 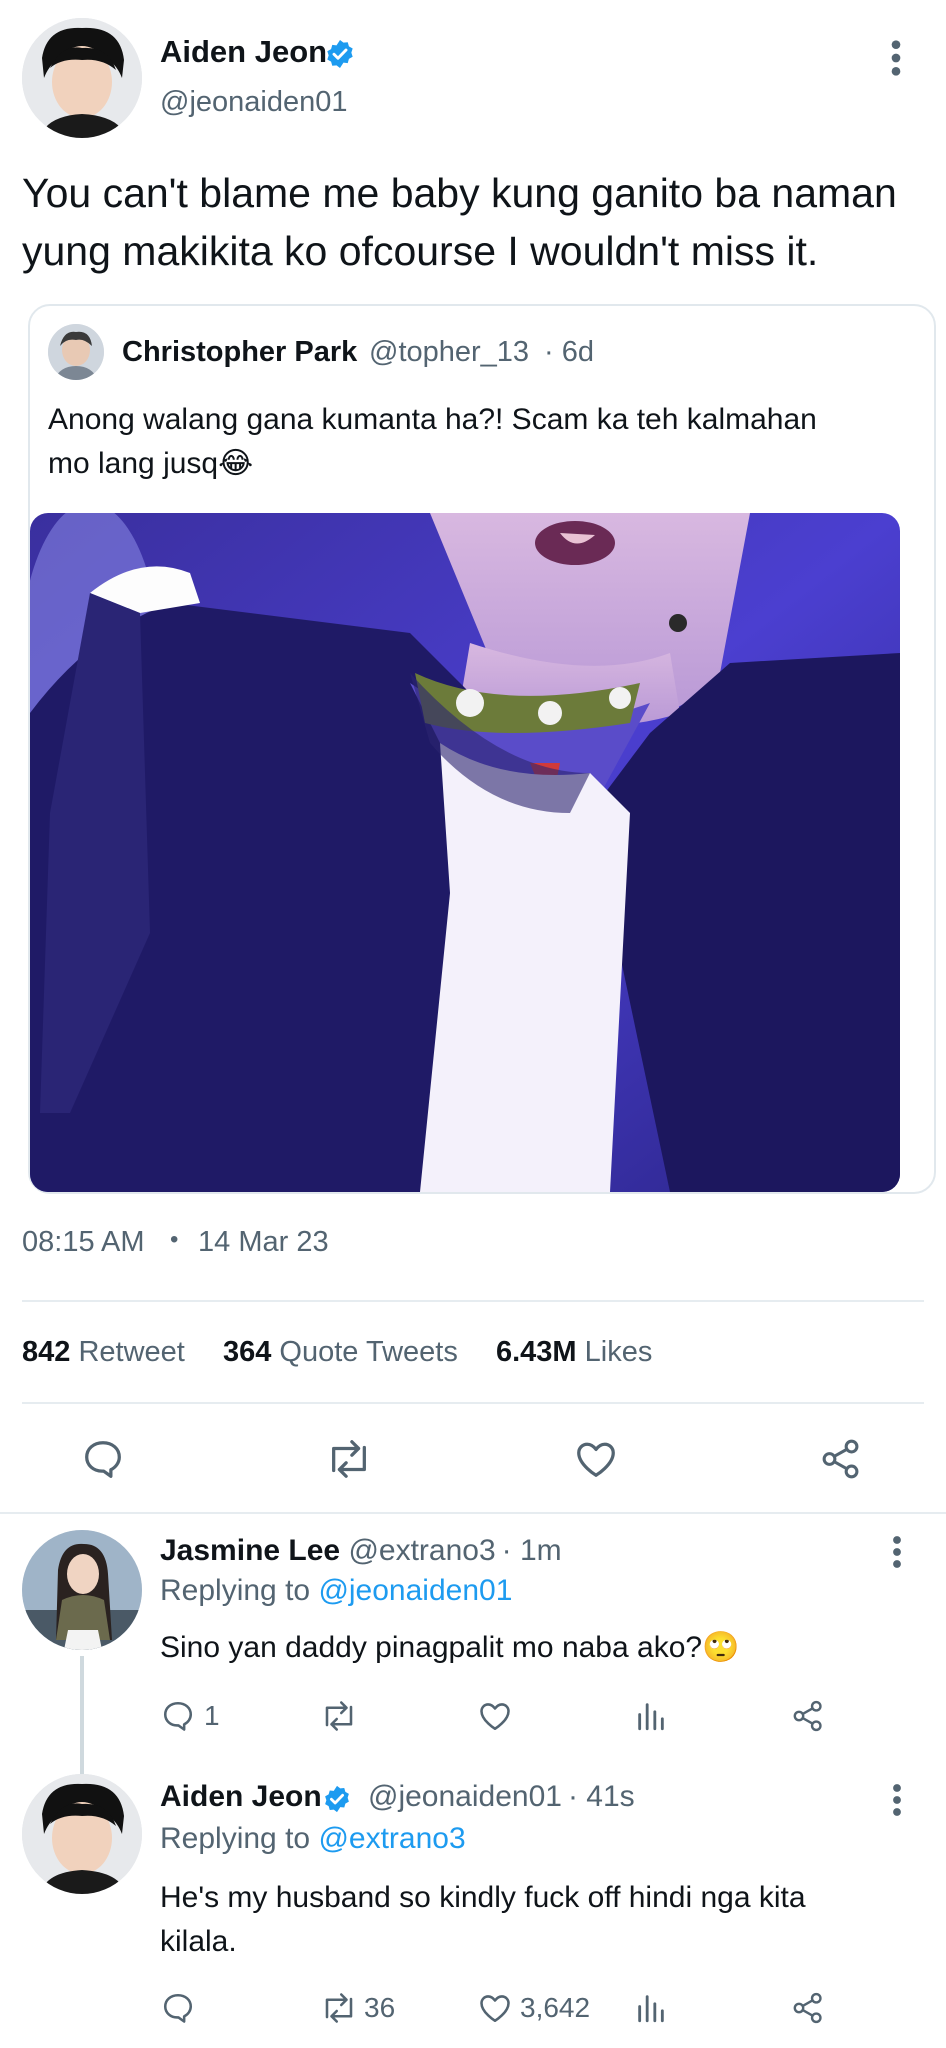 I want to click on reply-header: Aiden Jeon, so click(x=241, y=1797).